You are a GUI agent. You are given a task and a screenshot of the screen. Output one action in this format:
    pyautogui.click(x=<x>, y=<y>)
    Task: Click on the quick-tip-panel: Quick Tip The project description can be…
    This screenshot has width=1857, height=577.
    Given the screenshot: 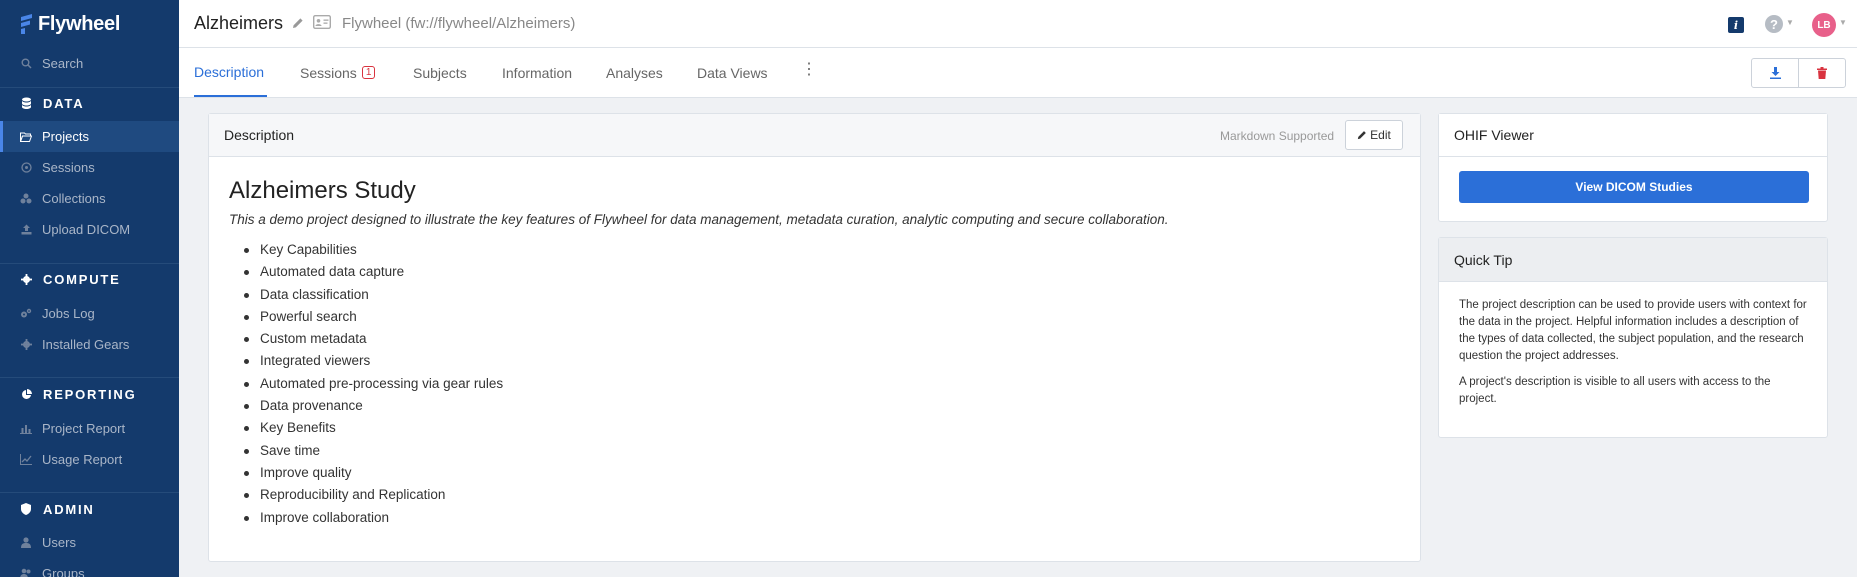 What is the action you would take?
    pyautogui.click(x=1633, y=337)
    